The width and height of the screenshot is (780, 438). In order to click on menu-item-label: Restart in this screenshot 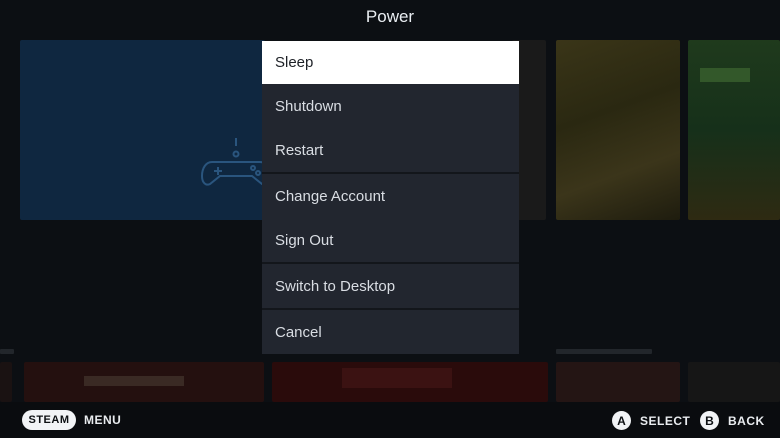, I will do `click(299, 150)`.